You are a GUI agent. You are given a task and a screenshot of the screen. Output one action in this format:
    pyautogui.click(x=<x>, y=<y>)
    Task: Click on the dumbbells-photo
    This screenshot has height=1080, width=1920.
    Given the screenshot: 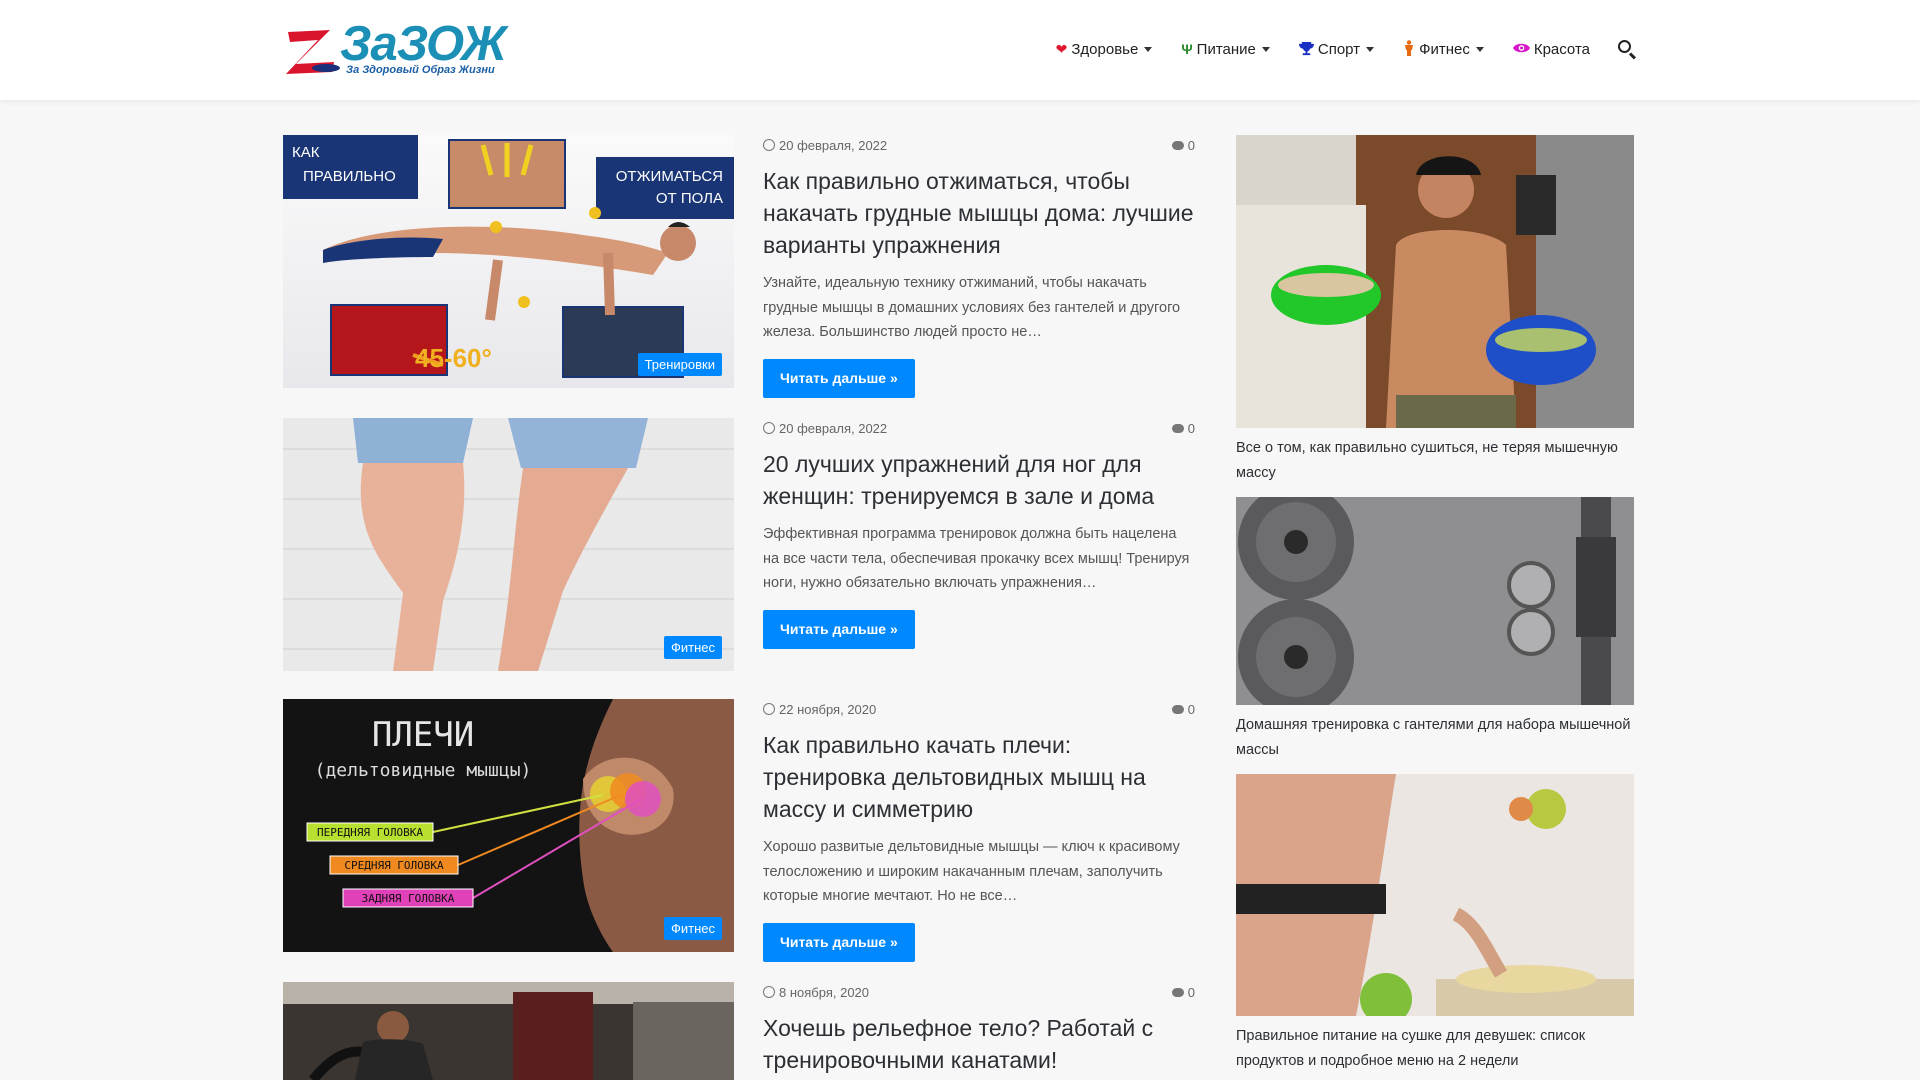 What is the action you would take?
    pyautogui.click(x=1435, y=601)
    